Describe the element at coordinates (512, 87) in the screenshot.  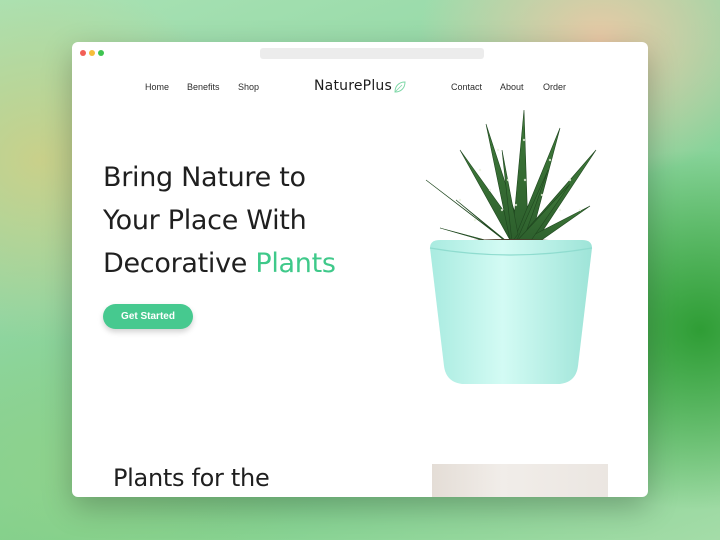
I see `nav-link-about: About` at that location.